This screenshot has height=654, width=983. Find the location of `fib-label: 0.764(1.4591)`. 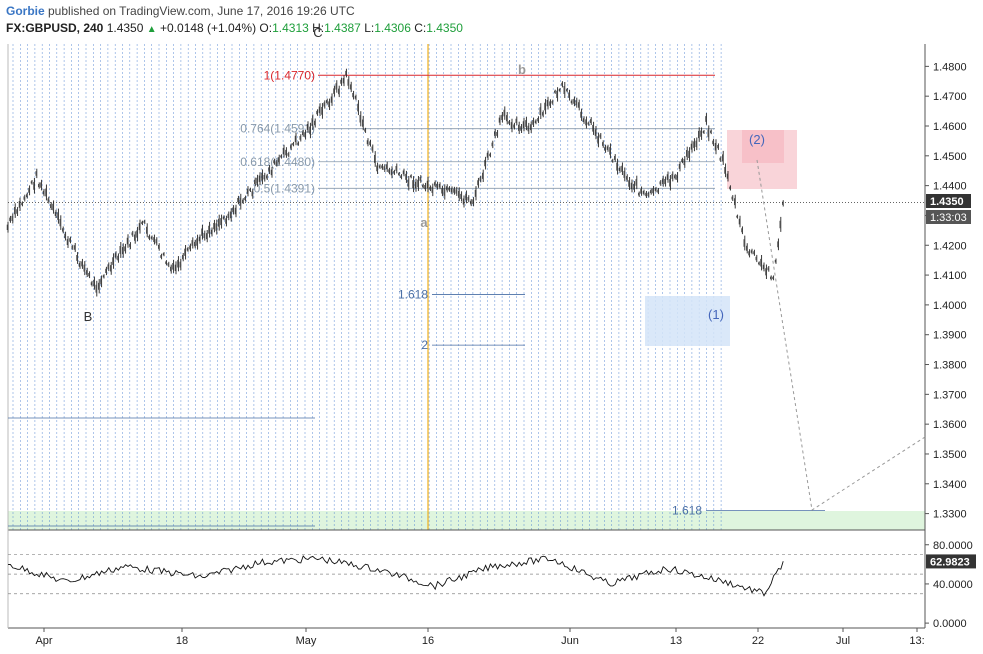

fib-label: 0.764(1.4591) is located at coordinates (277, 129).